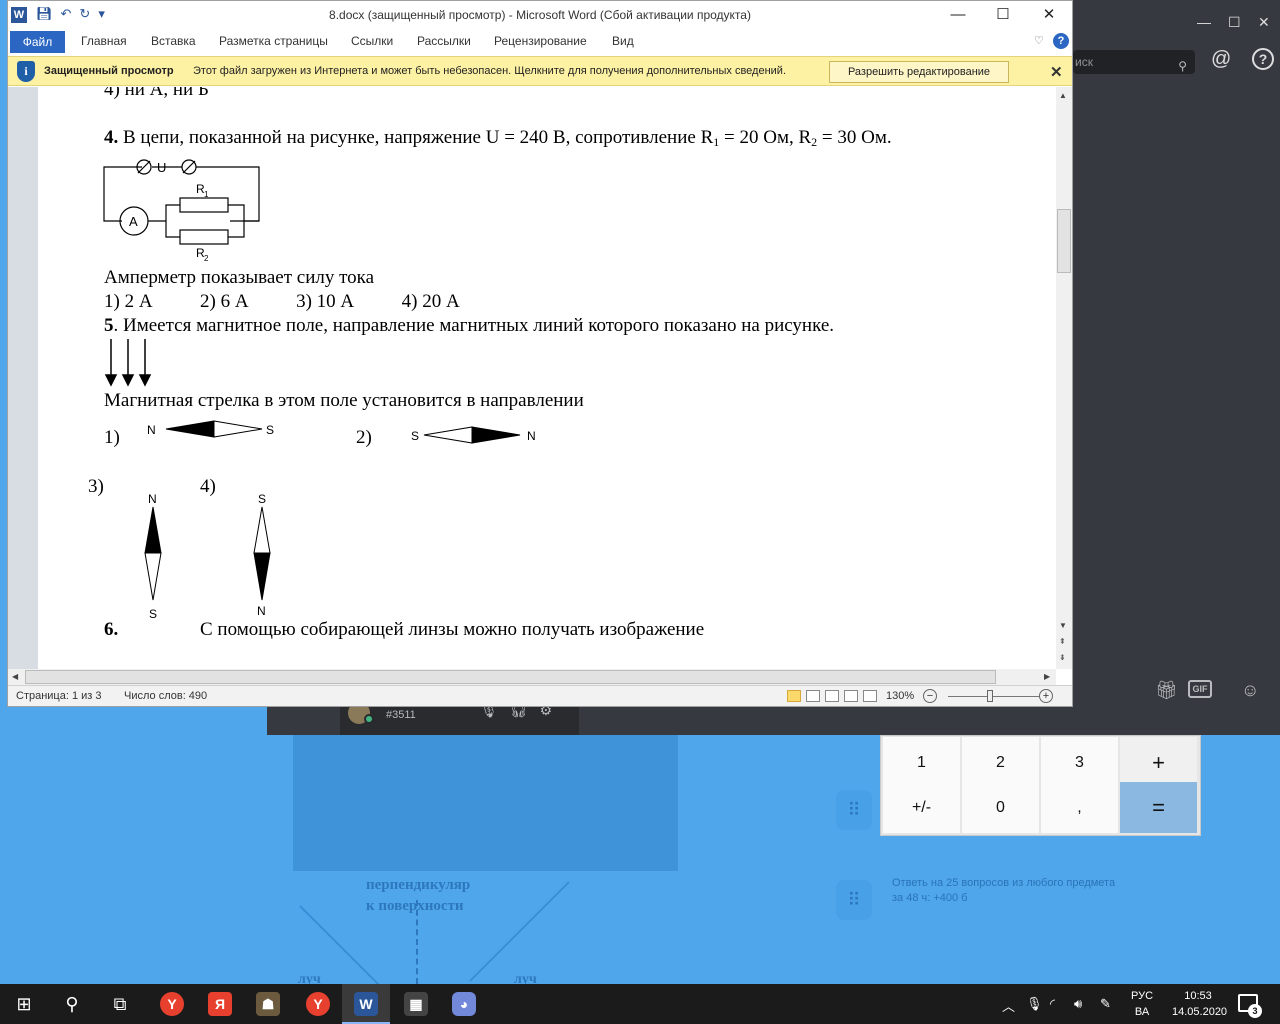 This screenshot has height=1024, width=1280. I want to click on scroll-left-icon: ◀, so click(15, 676).